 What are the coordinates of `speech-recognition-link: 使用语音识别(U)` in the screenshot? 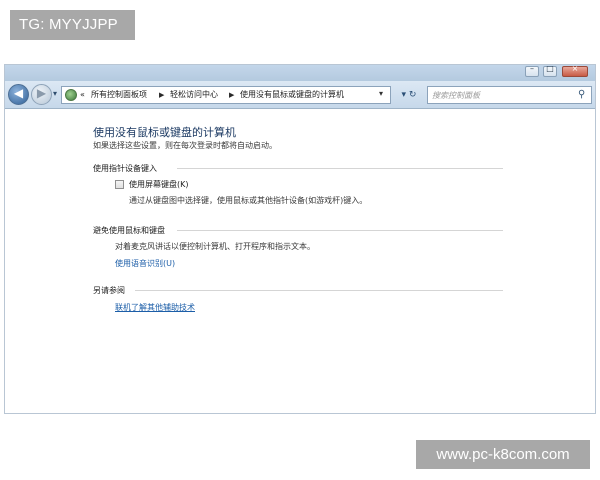 It's located at (145, 263).